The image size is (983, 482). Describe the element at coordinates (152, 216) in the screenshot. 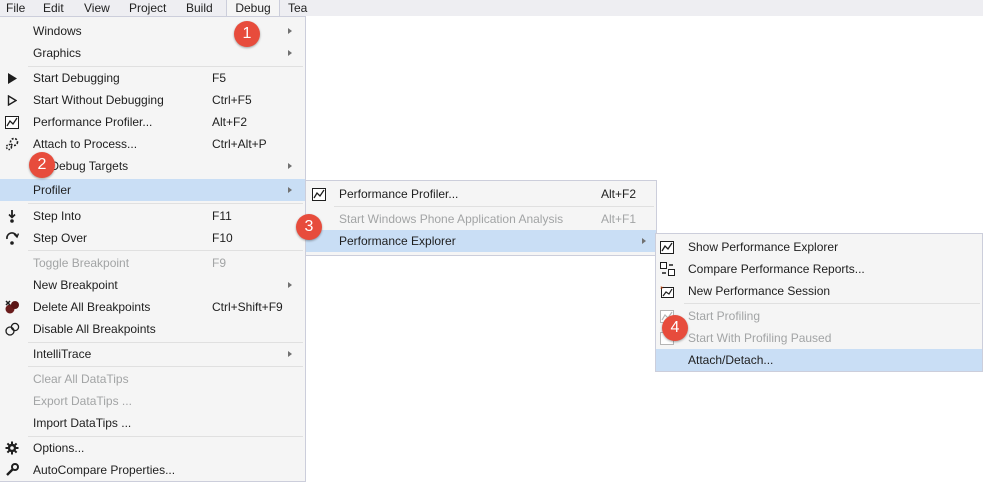

I see `menu-item-step-into: Step Into F11` at that location.